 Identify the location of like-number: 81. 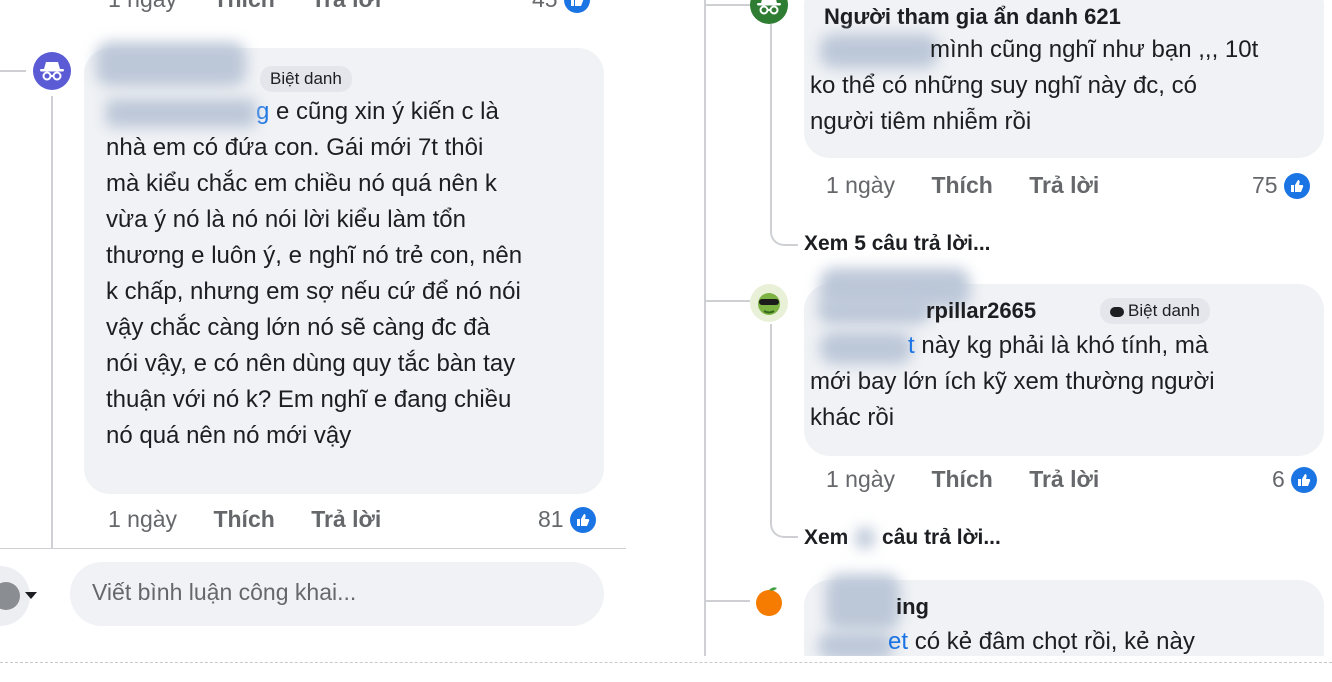
(551, 519).